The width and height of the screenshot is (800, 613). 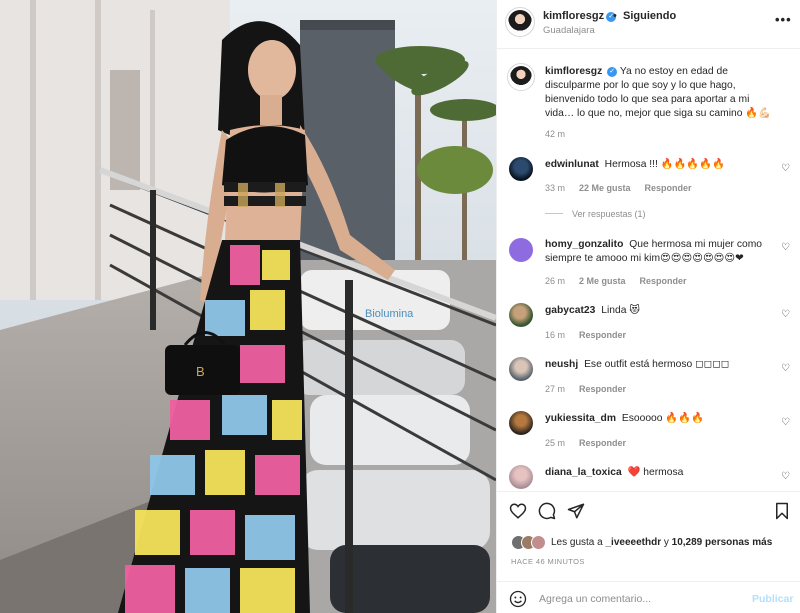 I want to click on comment-text: Linda 😻, so click(x=621, y=310).